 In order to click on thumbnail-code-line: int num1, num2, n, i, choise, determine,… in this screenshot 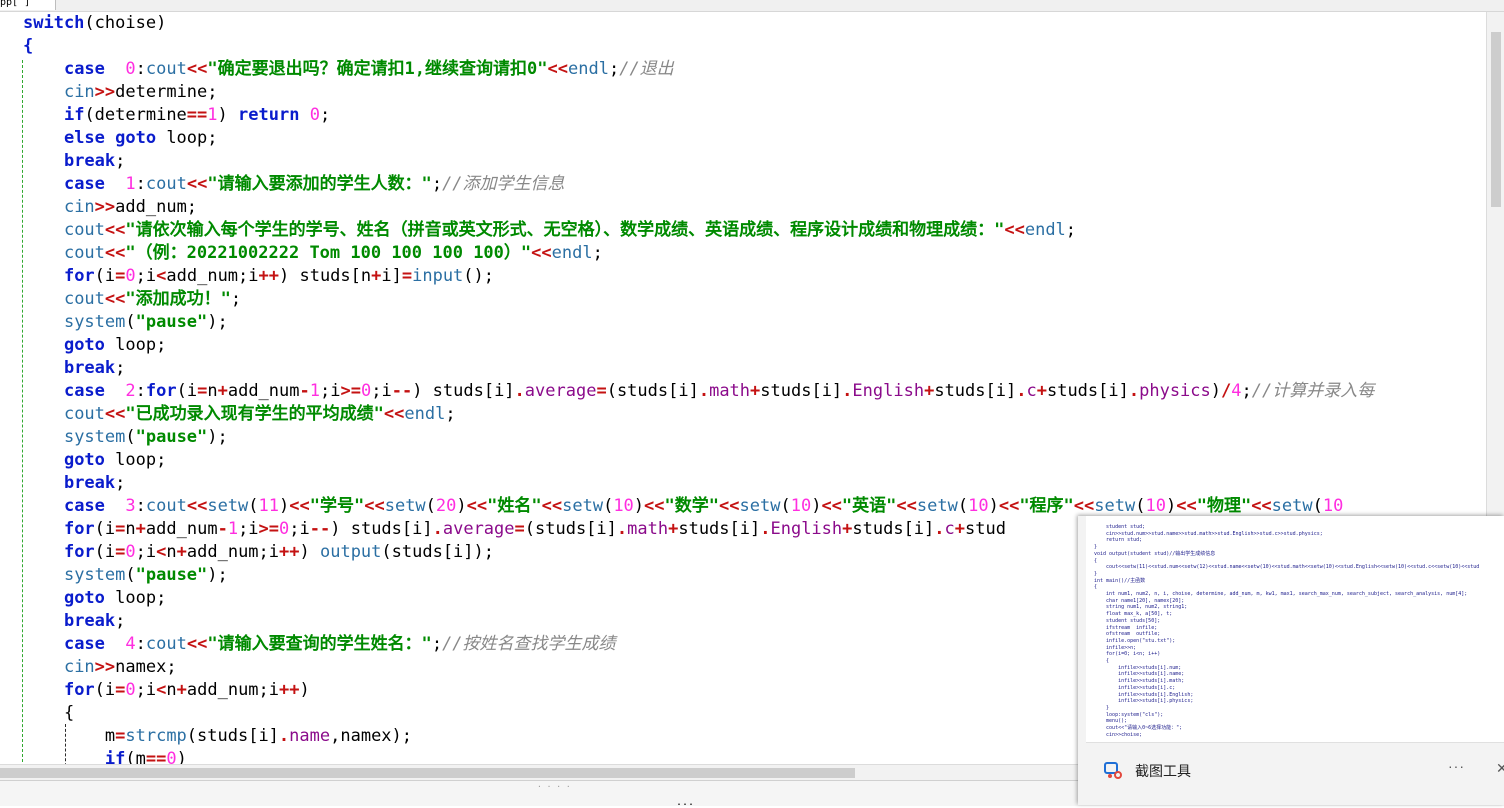, I will do `click(1281, 594)`.